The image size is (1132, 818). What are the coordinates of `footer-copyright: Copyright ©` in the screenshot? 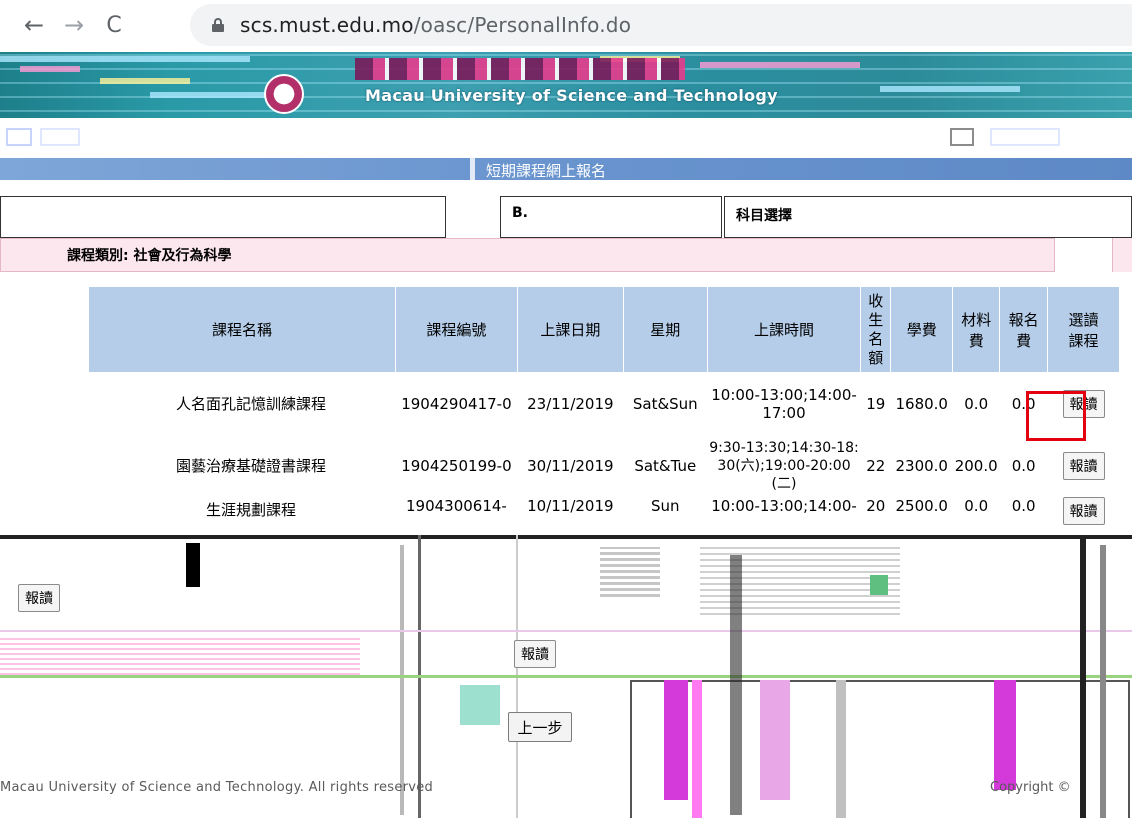 It's located at (1030, 787).